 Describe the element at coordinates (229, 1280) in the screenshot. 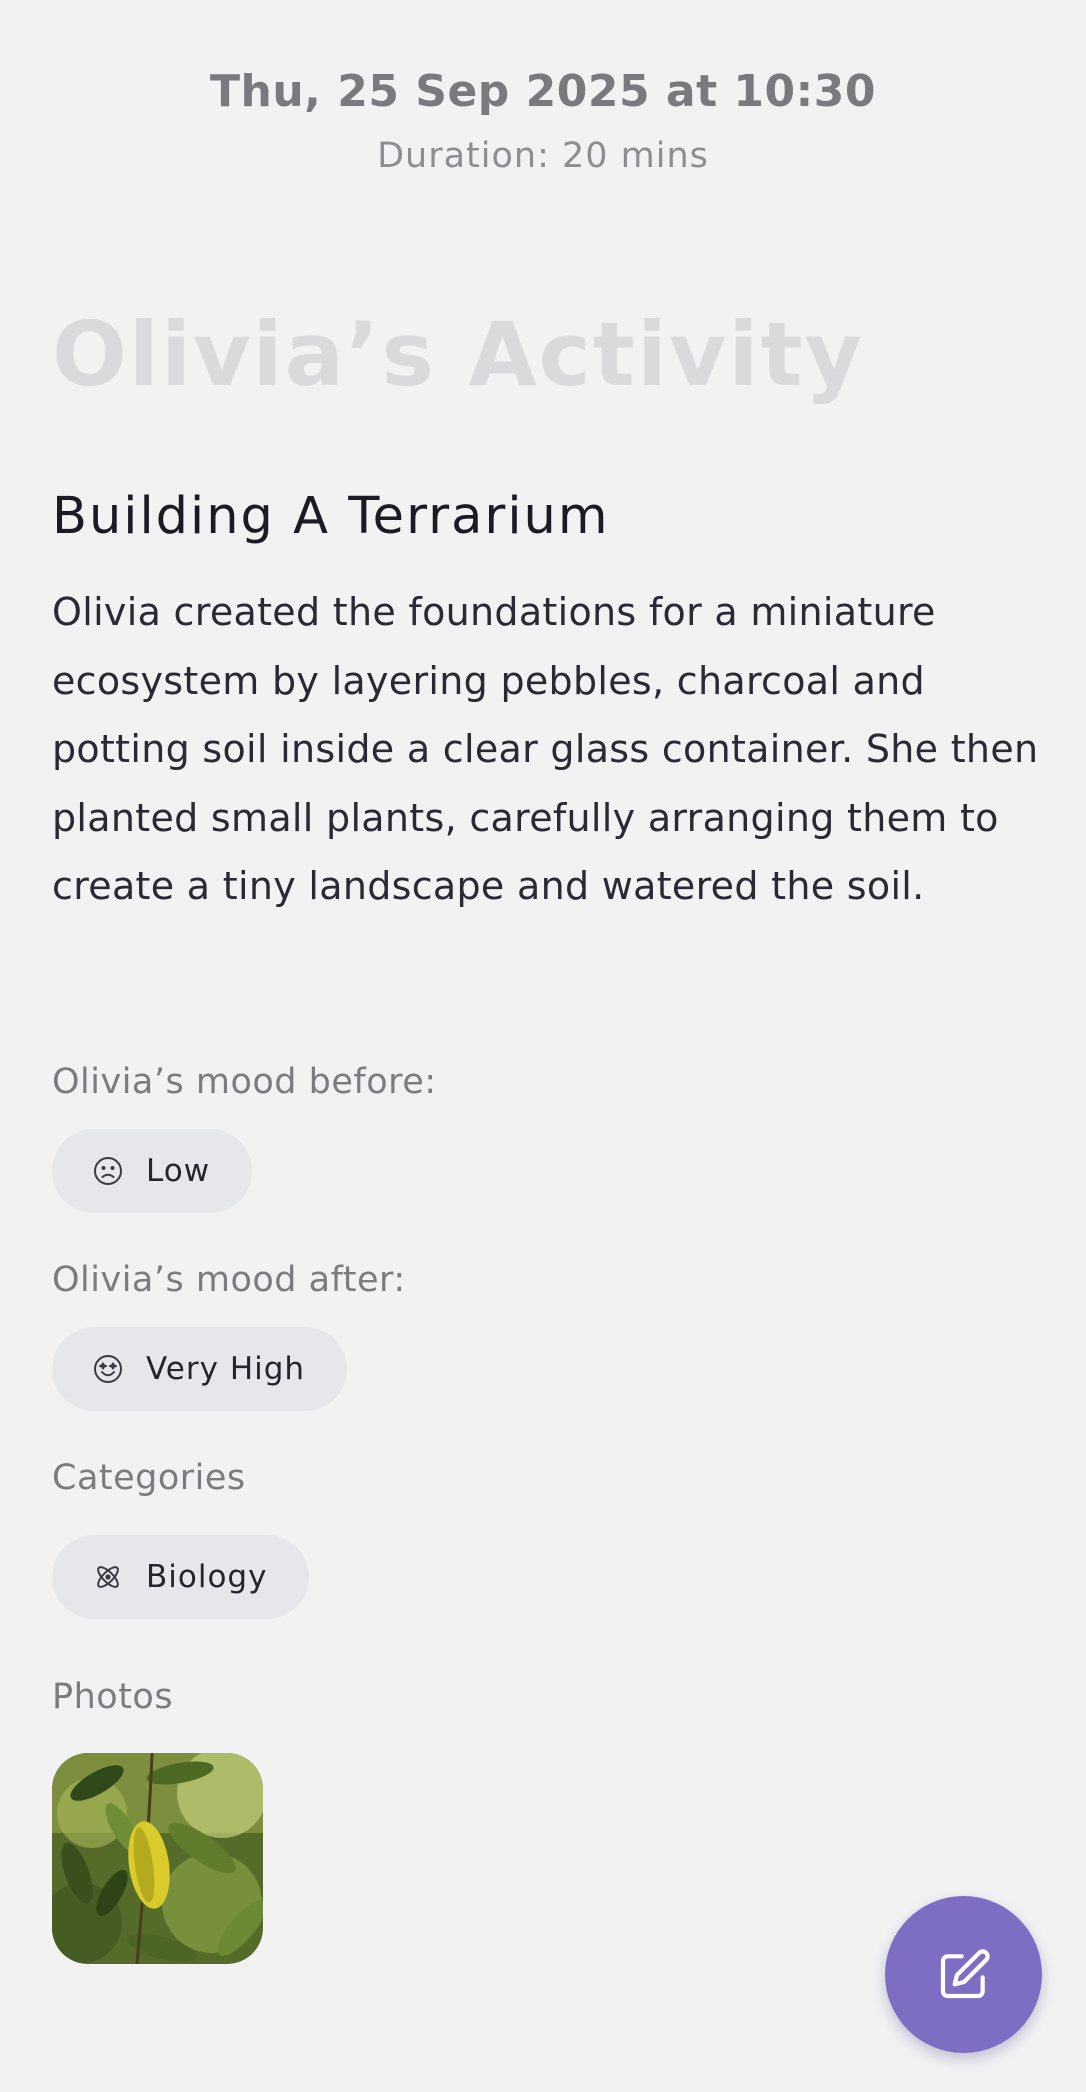

I see `mood-after-label: Olivia’s mood after:` at that location.